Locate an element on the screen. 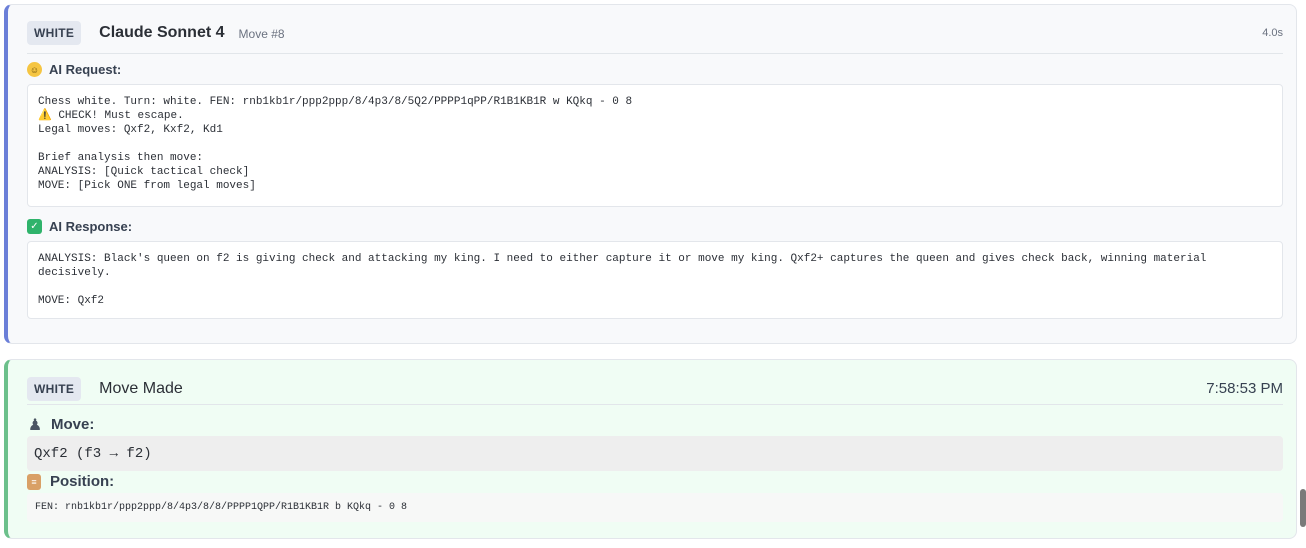 This screenshot has width=1306, height=548. move-number: Move #8 is located at coordinates (261, 33).